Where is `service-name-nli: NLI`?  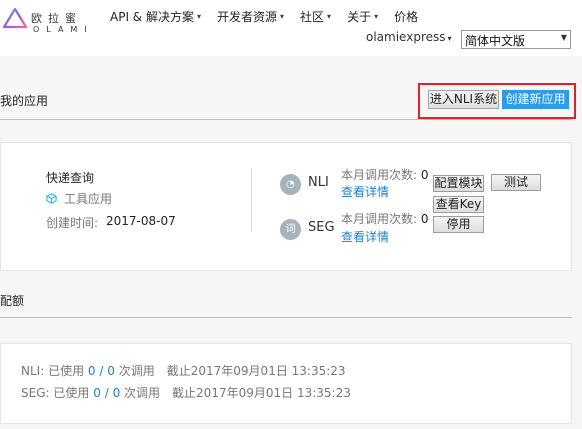 service-name-nli: NLI is located at coordinates (318, 182).